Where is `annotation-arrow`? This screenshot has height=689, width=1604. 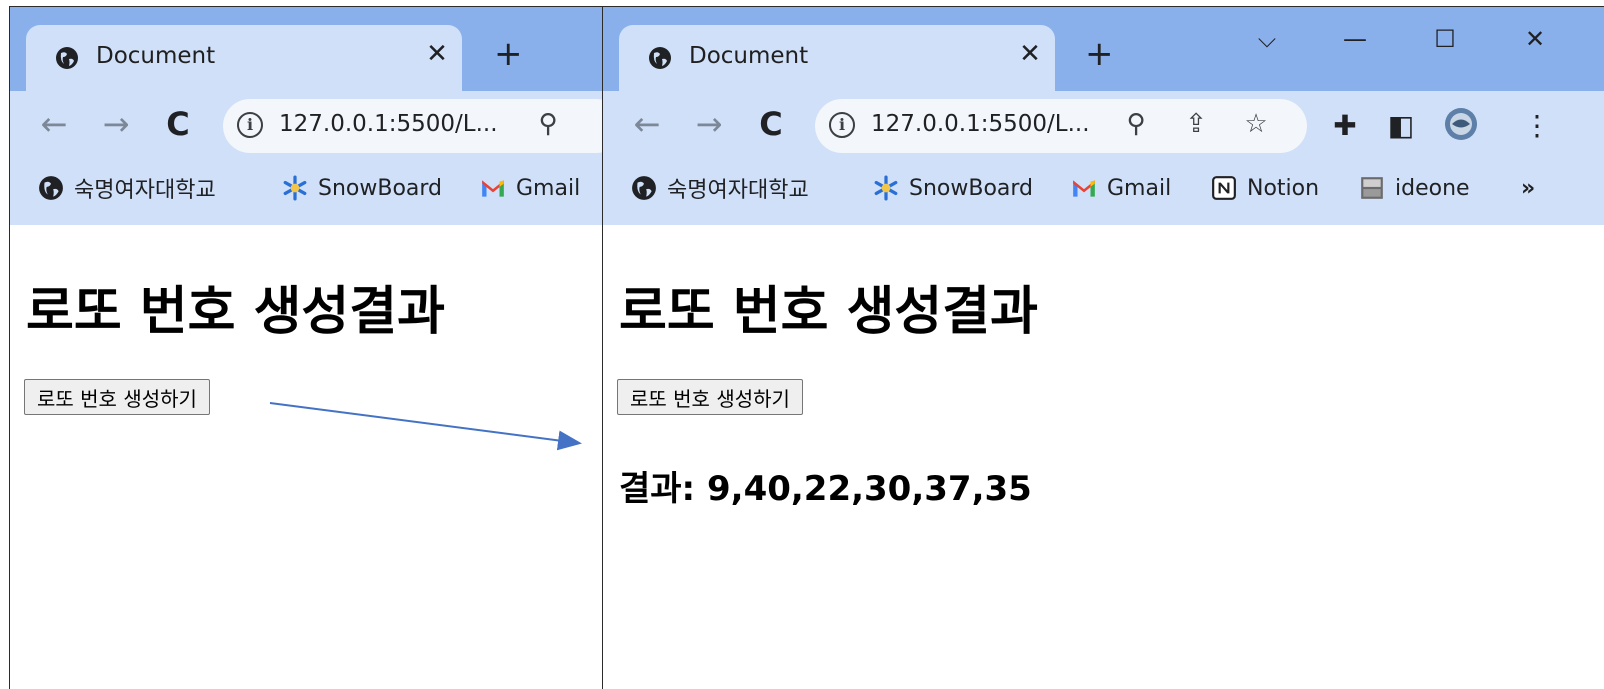 annotation-arrow is located at coordinates (425, 426).